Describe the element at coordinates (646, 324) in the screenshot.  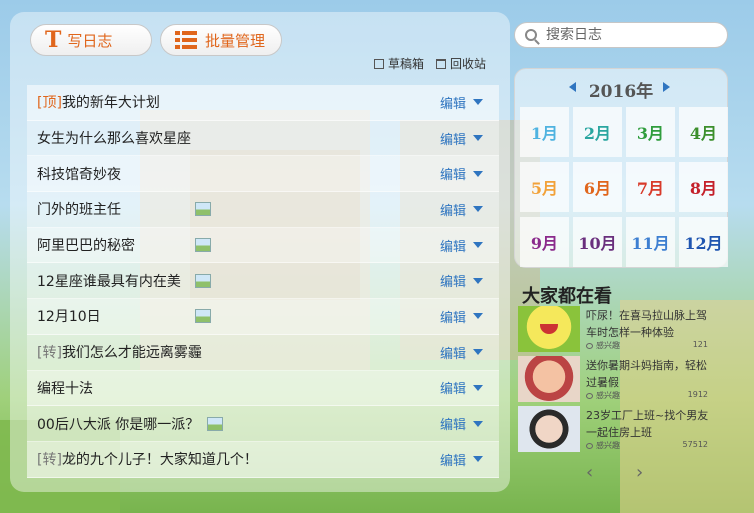
I see `popular-item-title: 吓尿！在喜马拉山脉上驾车时怎样一种体验` at that location.